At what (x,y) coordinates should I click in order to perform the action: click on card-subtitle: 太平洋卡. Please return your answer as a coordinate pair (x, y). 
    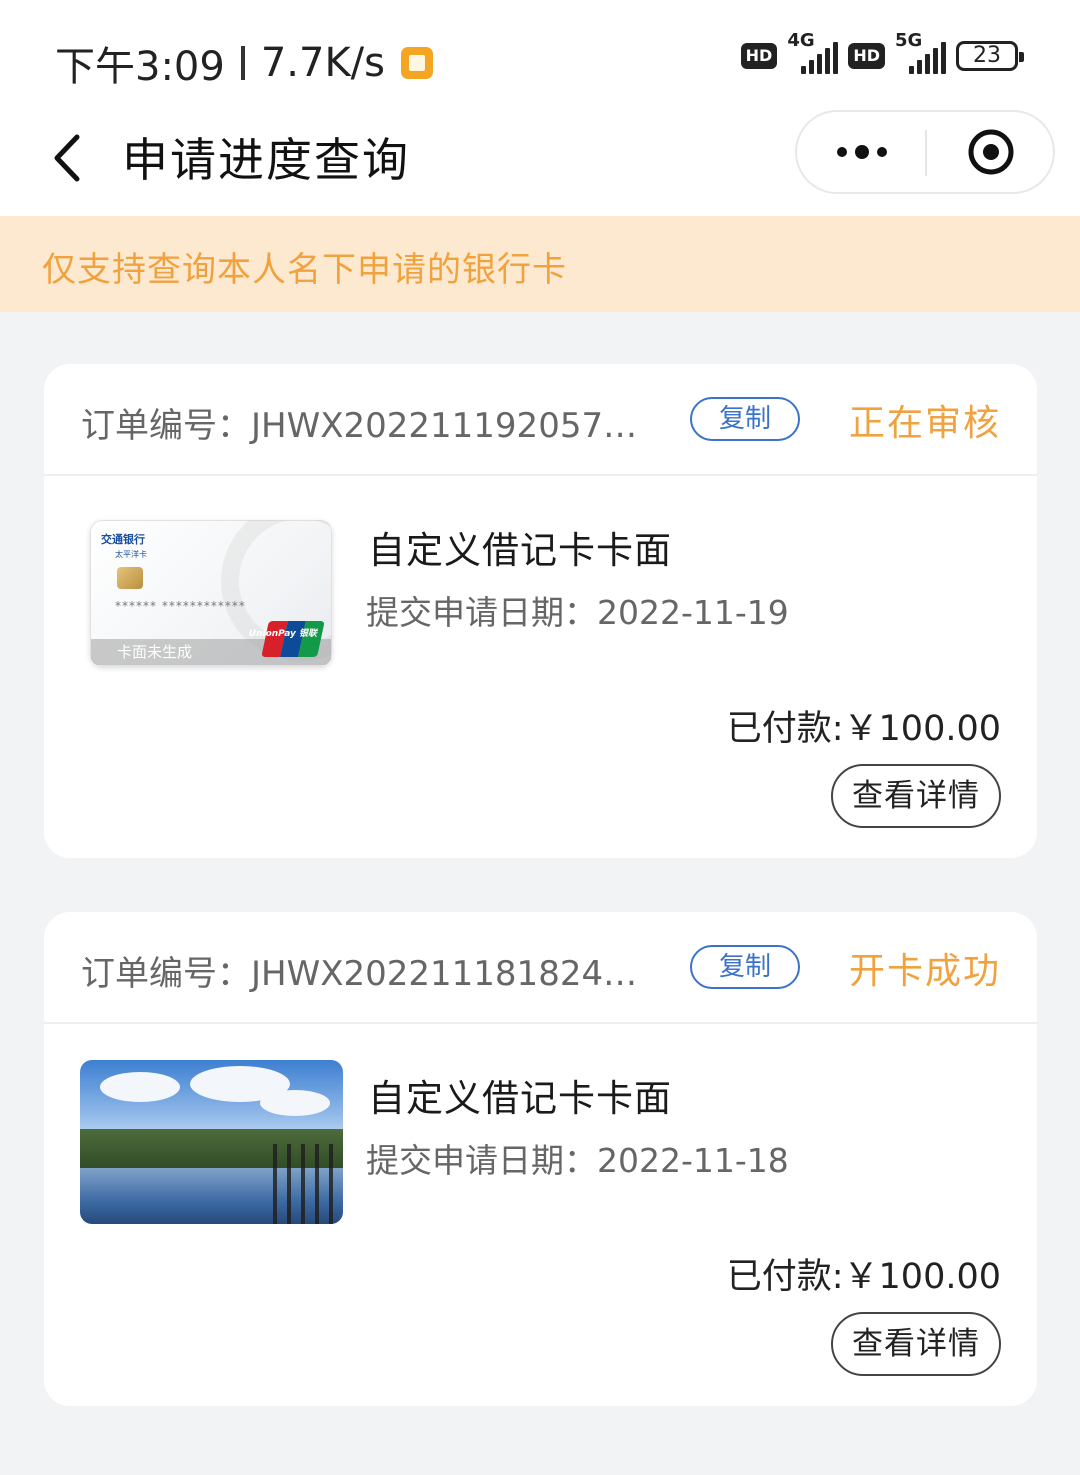
    Looking at the image, I should click on (131, 554).